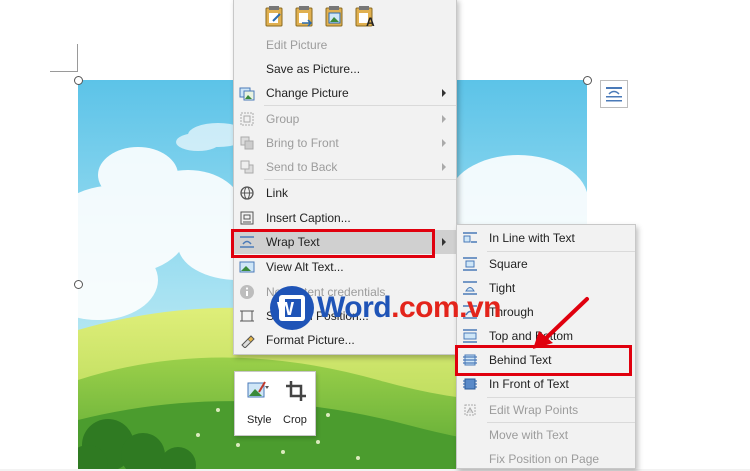 The image size is (750, 471). Describe the element at coordinates (258, 389) in the screenshot. I see `picture-style-icon` at that location.